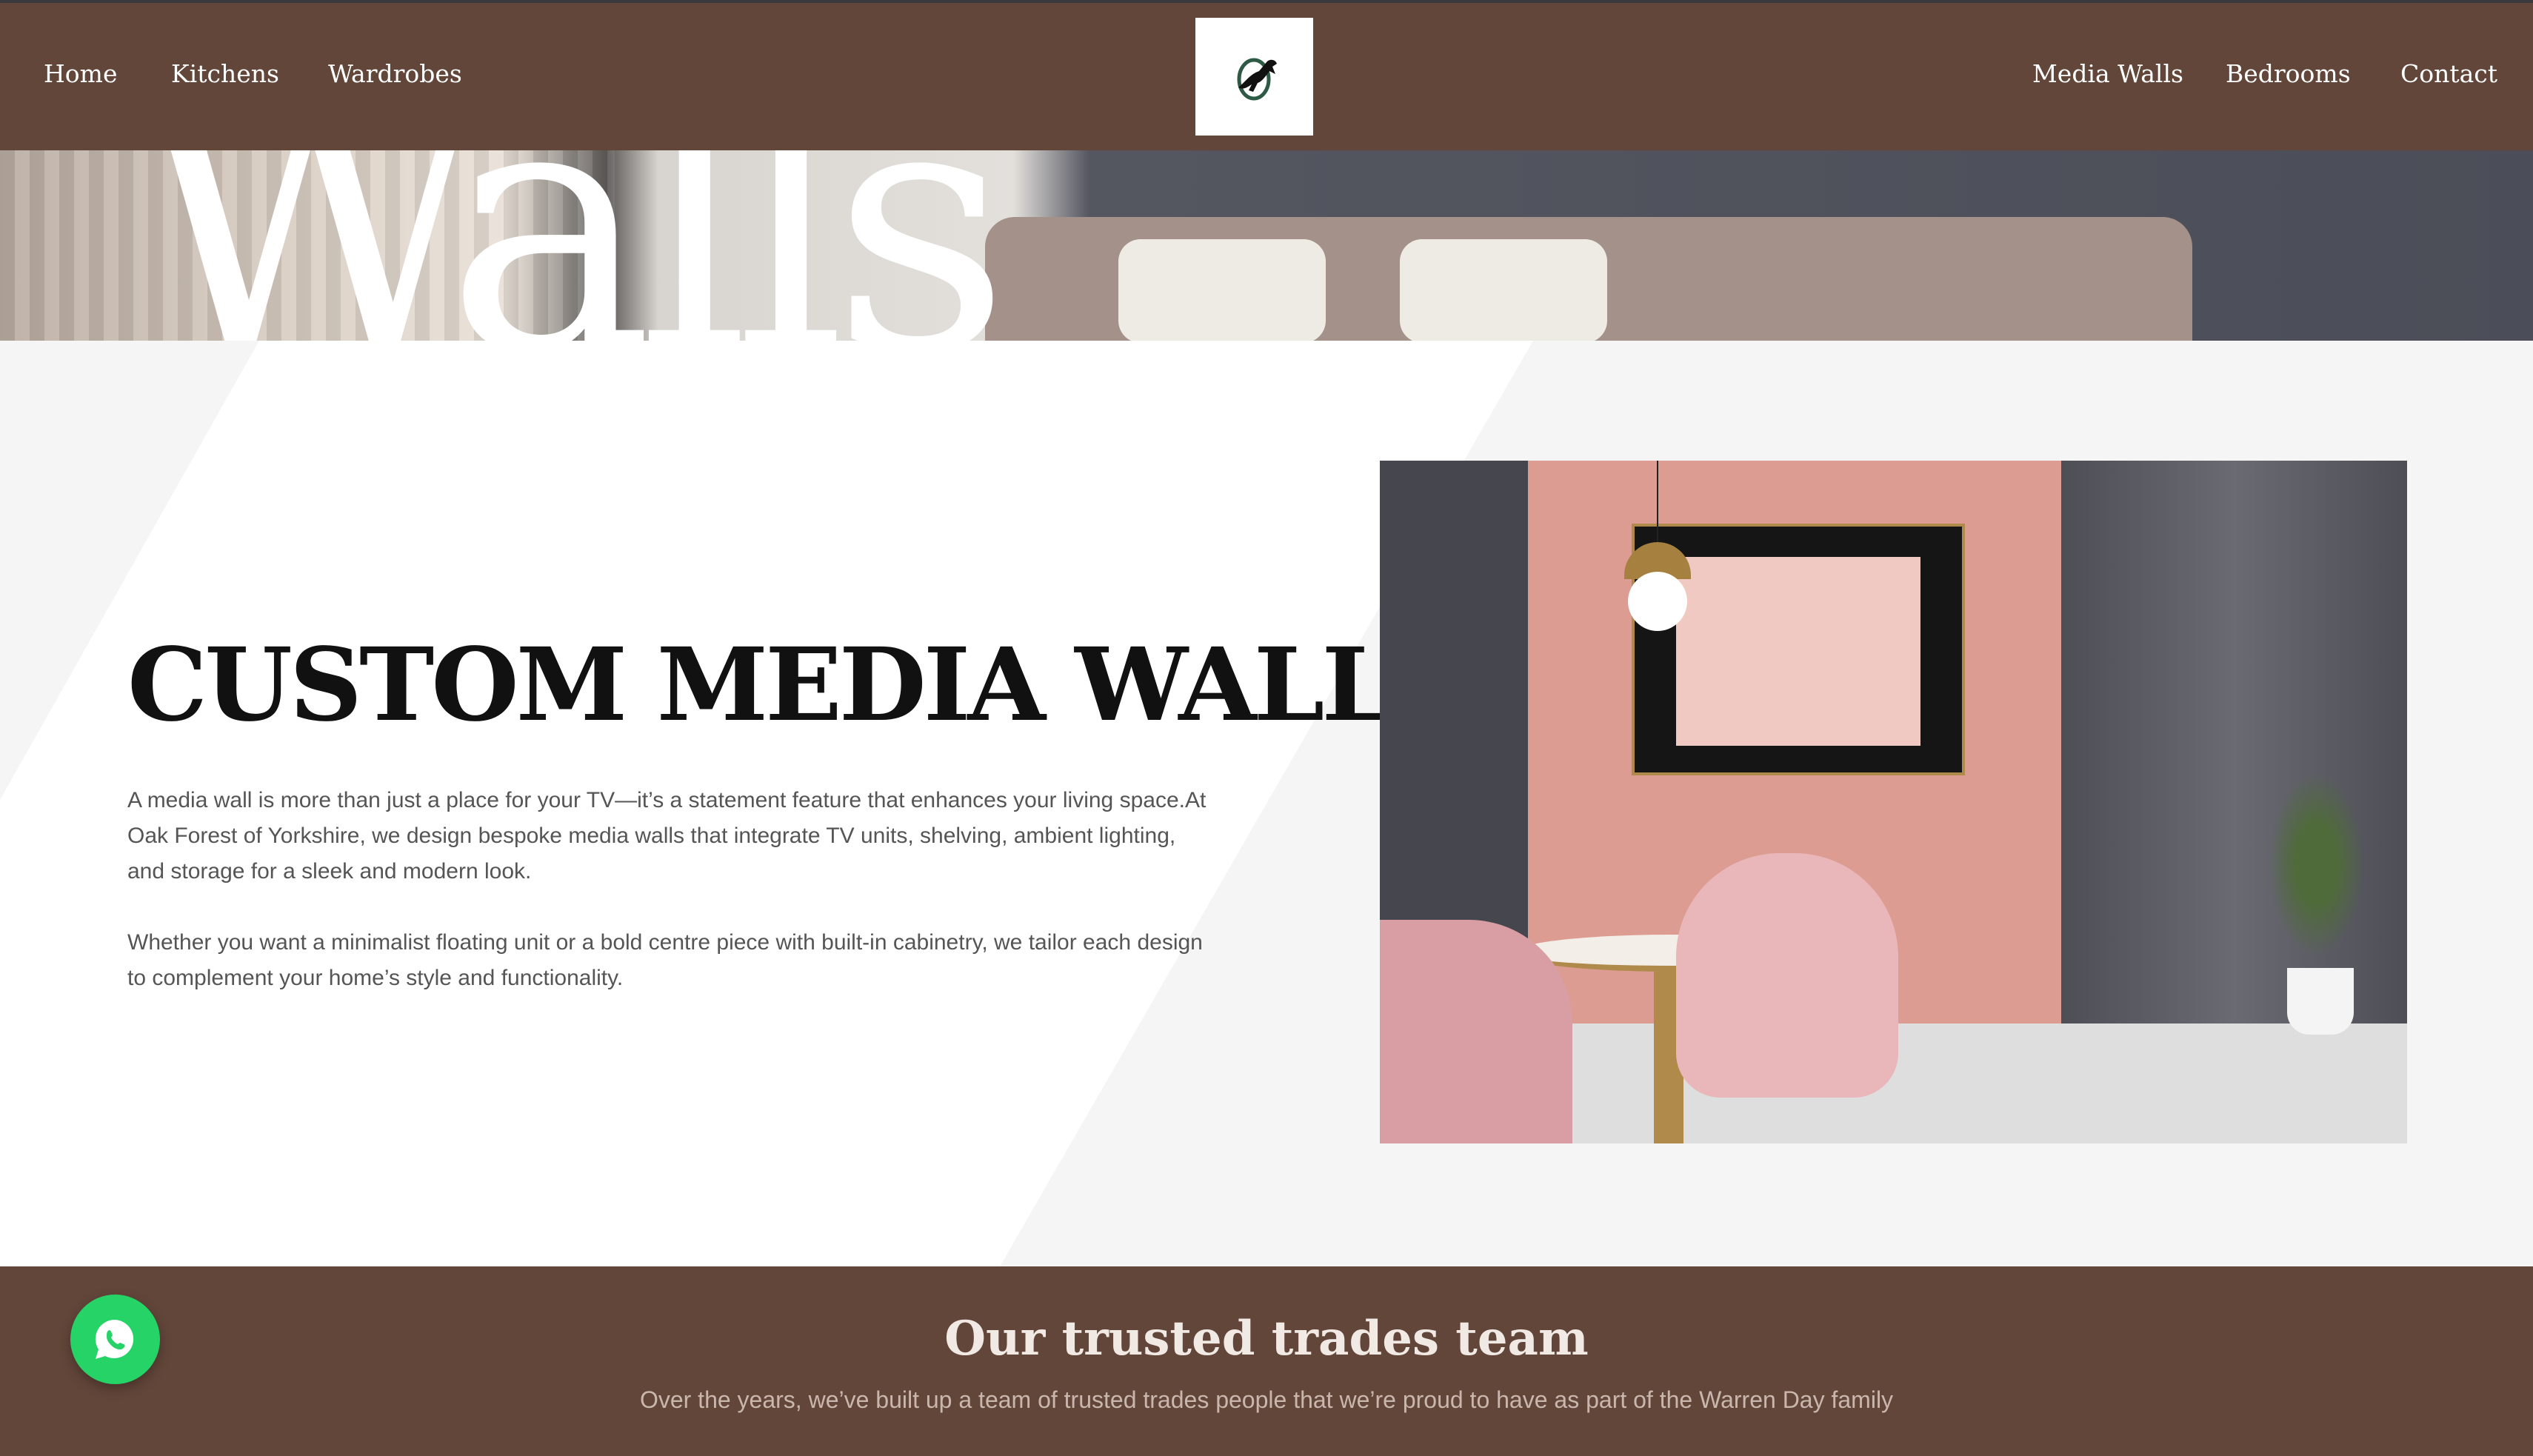  Describe the element at coordinates (794, 685) in the screenshot. I see `section-heading: CUSTOM MEDIA WALLS` at that location.